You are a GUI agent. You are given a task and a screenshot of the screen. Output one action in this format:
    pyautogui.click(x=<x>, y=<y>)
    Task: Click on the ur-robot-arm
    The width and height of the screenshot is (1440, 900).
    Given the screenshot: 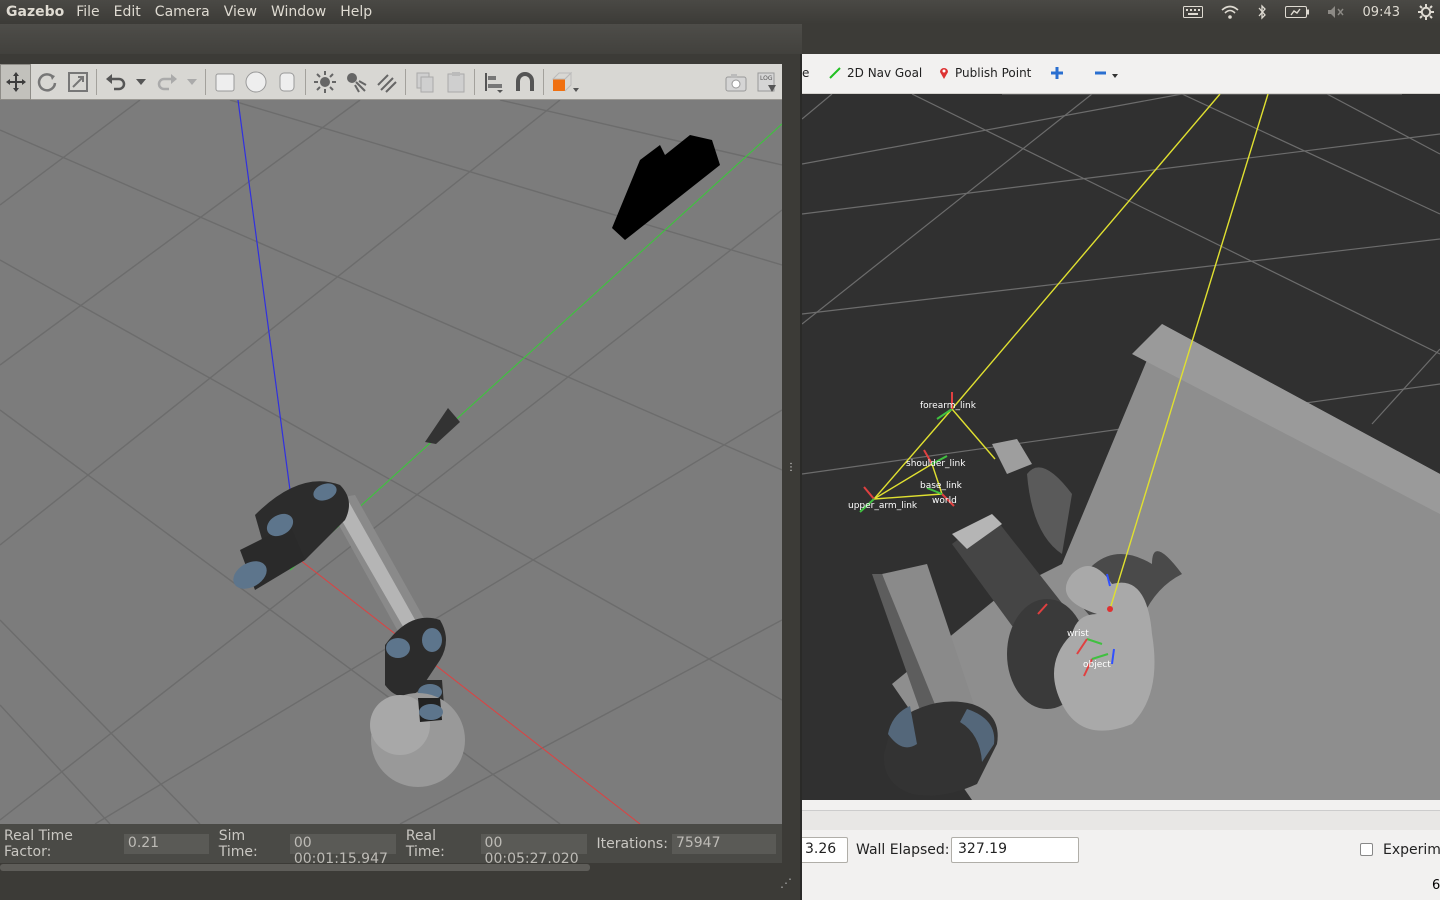 What is the action you would take?
    pyautogui.click(x=349, y=634)
    